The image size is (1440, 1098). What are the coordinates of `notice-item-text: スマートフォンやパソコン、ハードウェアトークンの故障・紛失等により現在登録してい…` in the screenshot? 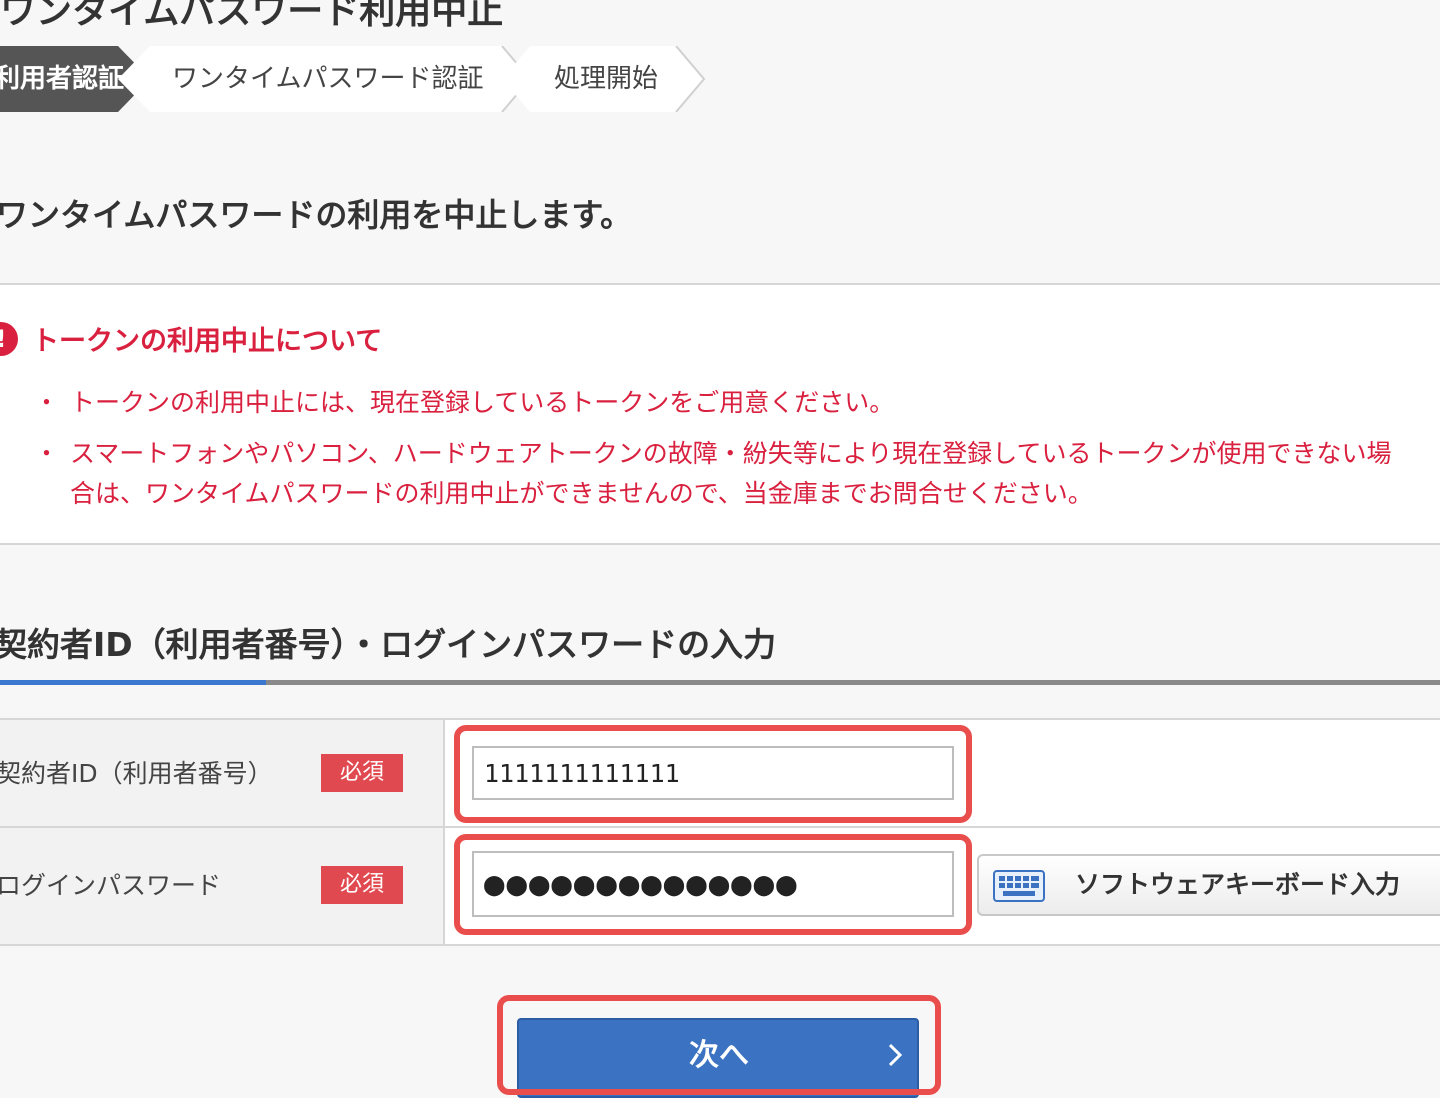 It's located at (731, 453).